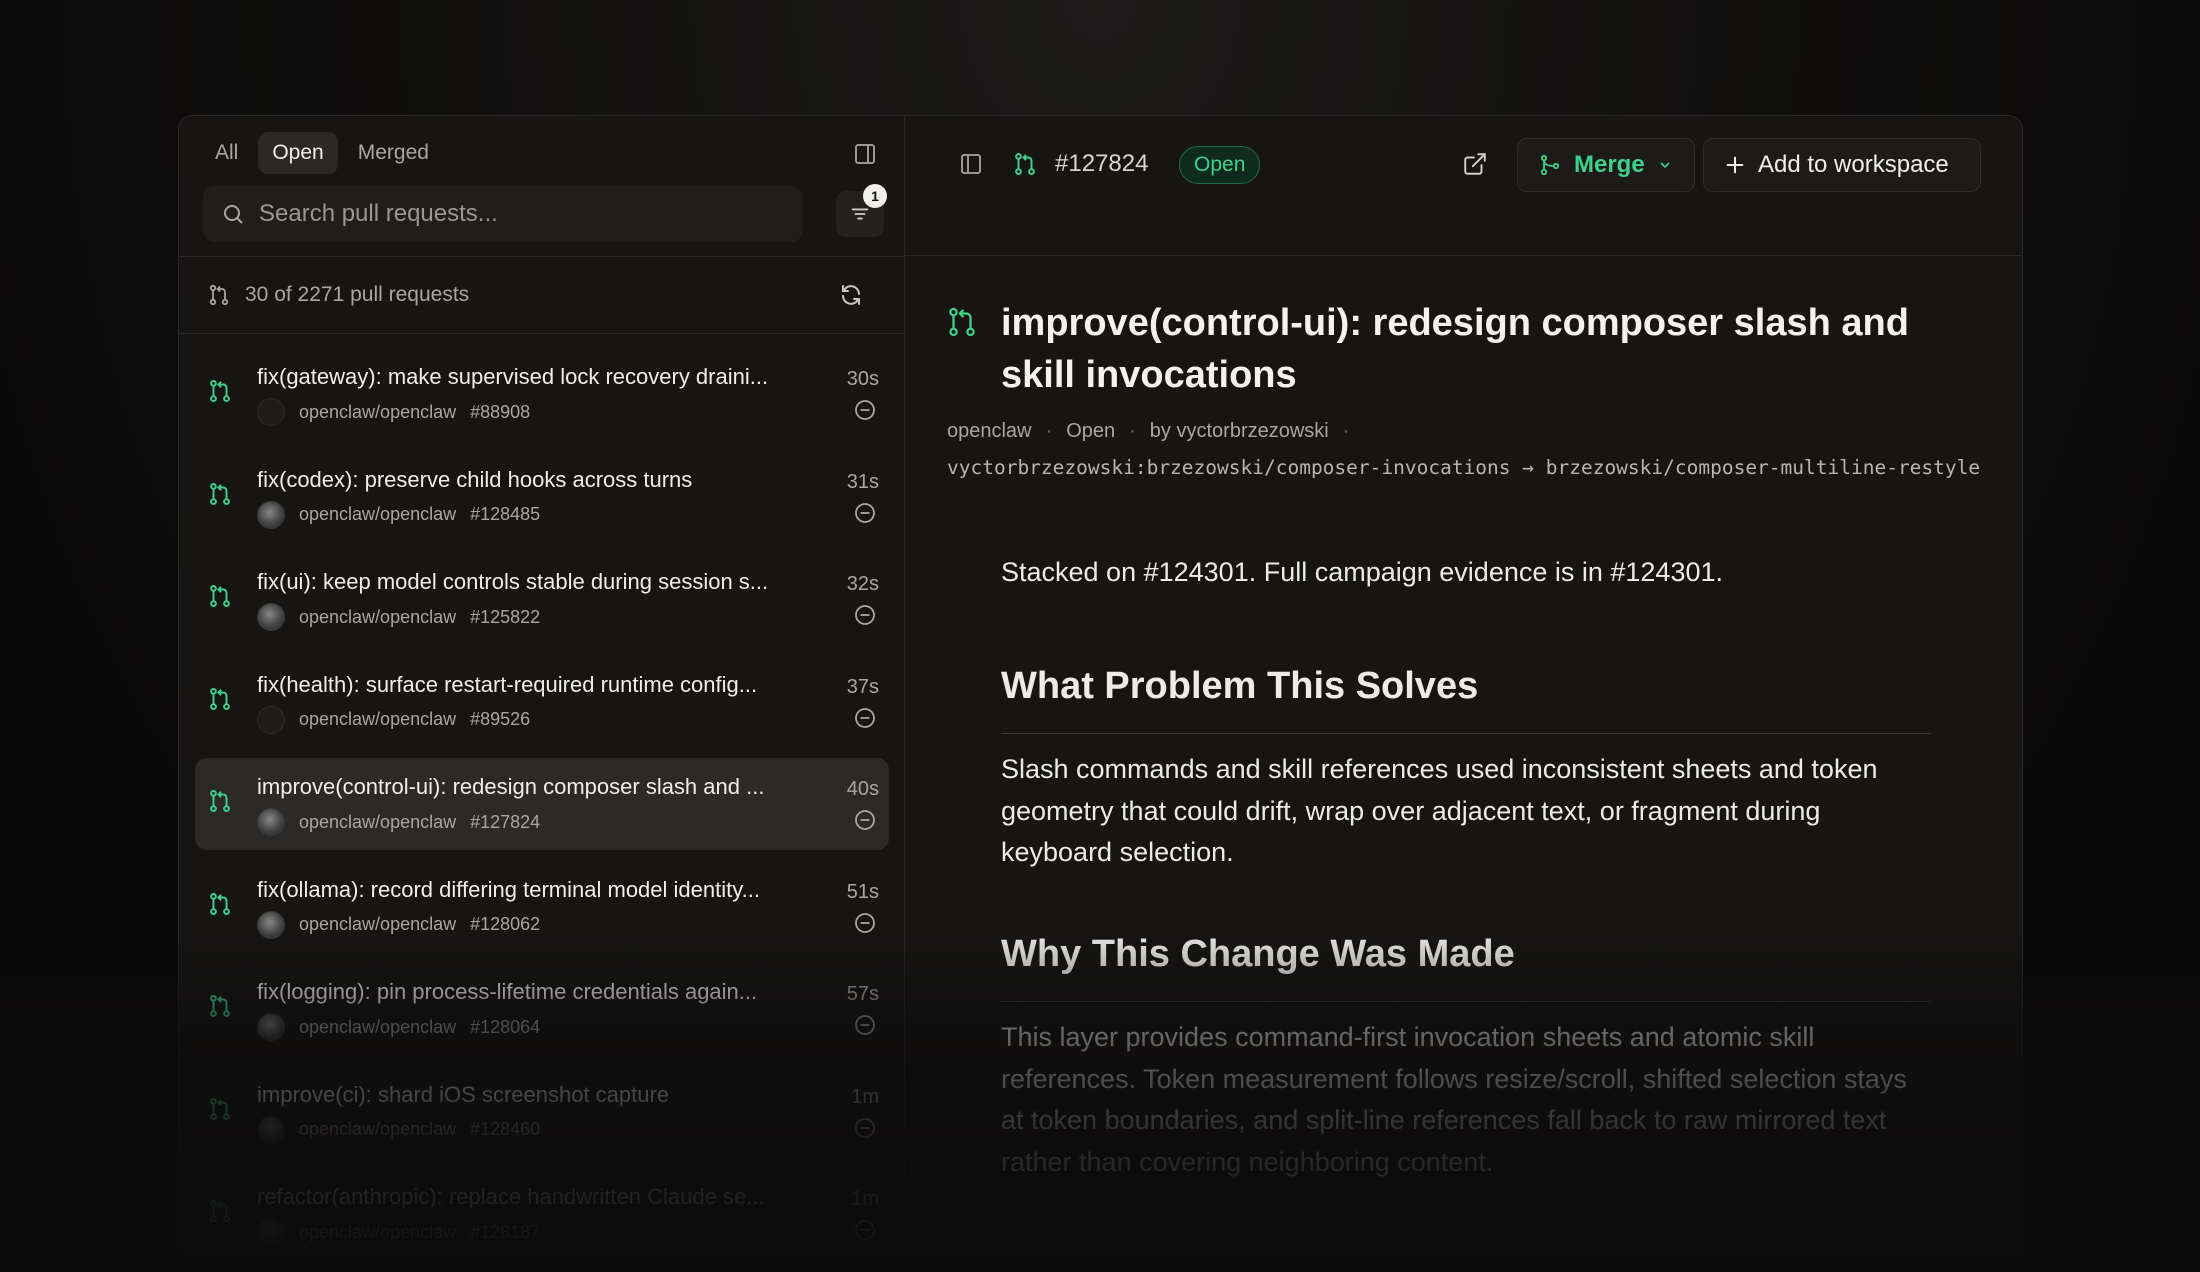  What do you see at coordinates (357, 294) in the screenshot?
I see `pr-count-text: 30 of 2271 pull requests` at bounding box center [357, 294].